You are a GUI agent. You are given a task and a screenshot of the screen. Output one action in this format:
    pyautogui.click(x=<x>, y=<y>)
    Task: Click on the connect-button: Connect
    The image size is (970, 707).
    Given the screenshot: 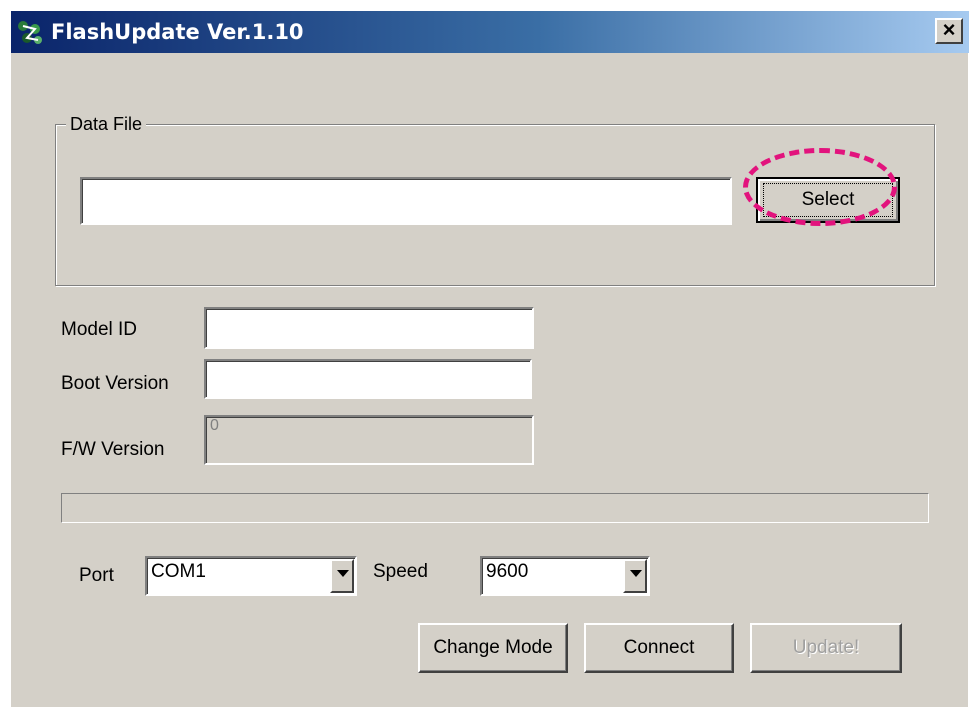 What is the action you would take?
    pyautogui.click(x=659, y=648)
    